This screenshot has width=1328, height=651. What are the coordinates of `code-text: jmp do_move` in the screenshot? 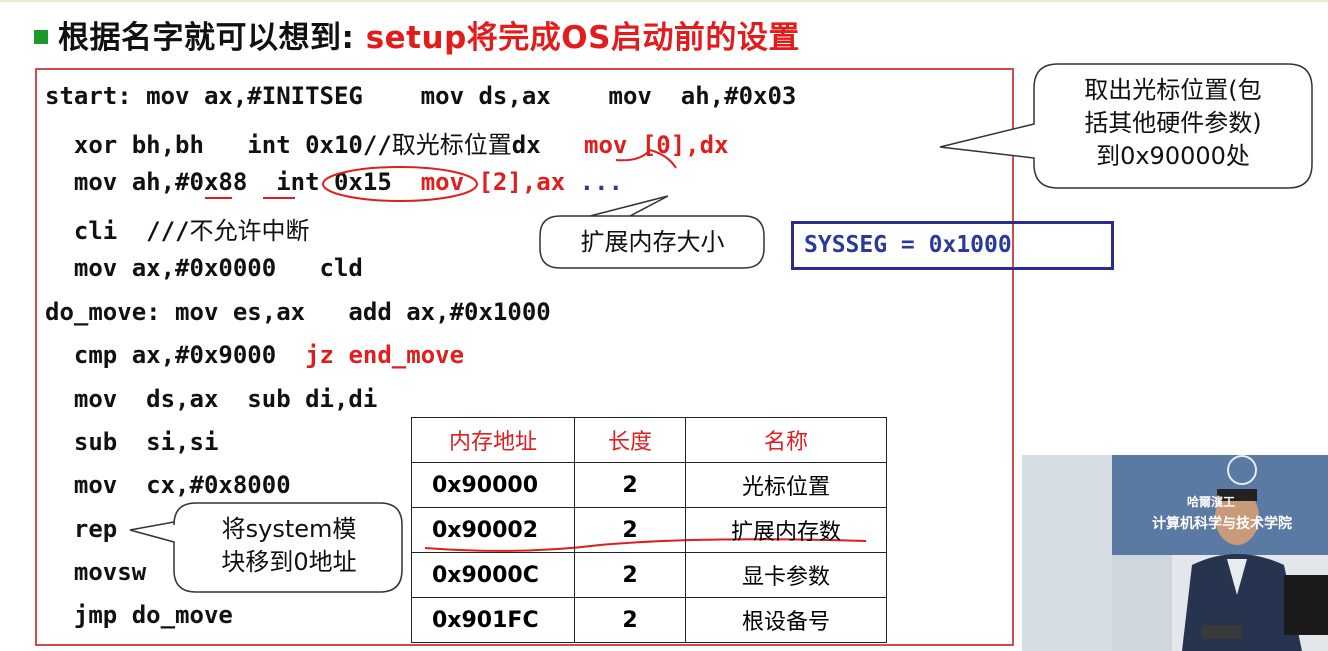 It's located at (139, 615).